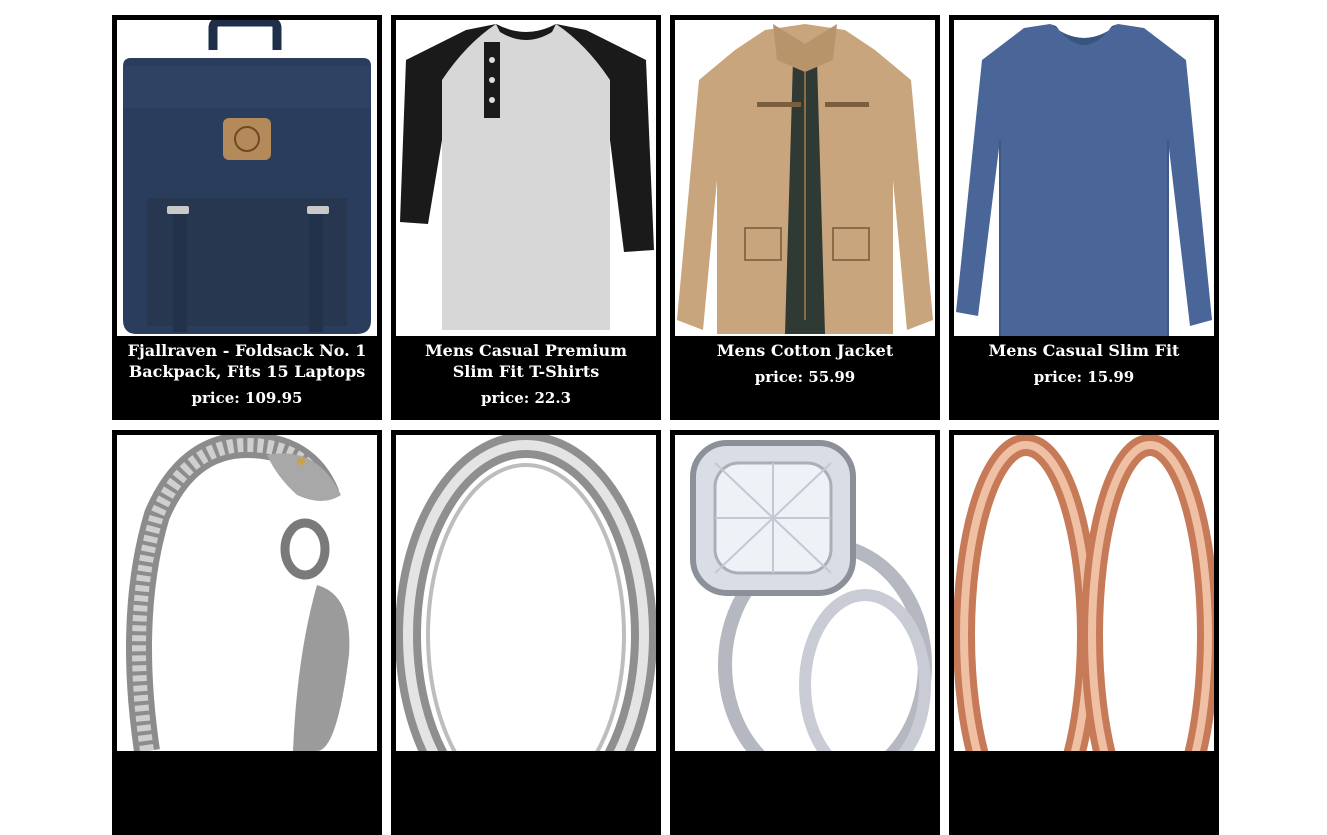 The width and height of the screenshot is (1327, 835). I want to click on product-price: price: 55.99, so click(805, 377).